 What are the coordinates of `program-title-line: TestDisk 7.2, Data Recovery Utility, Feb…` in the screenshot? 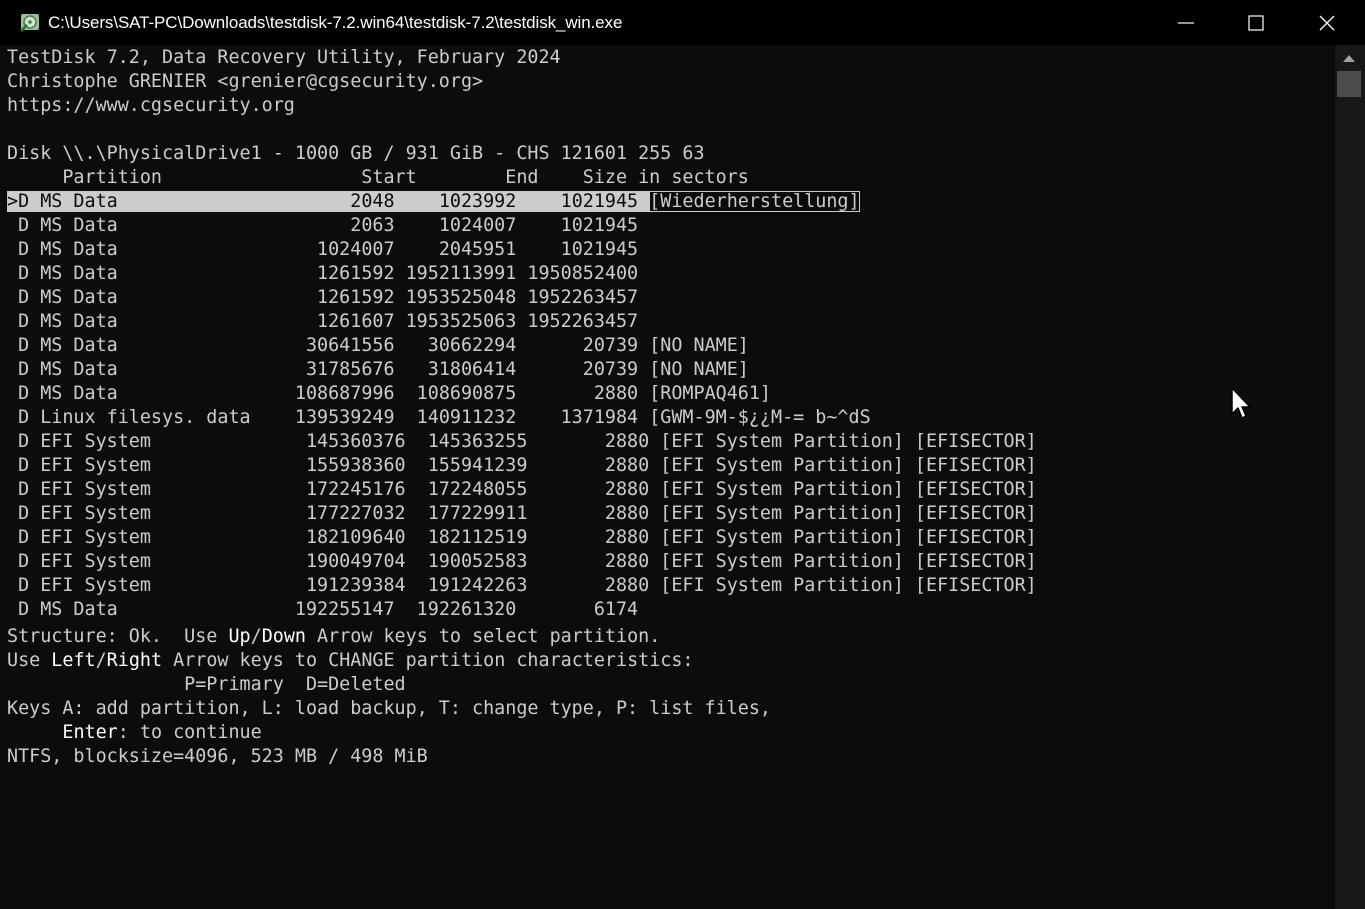 It's located at (284, 57).